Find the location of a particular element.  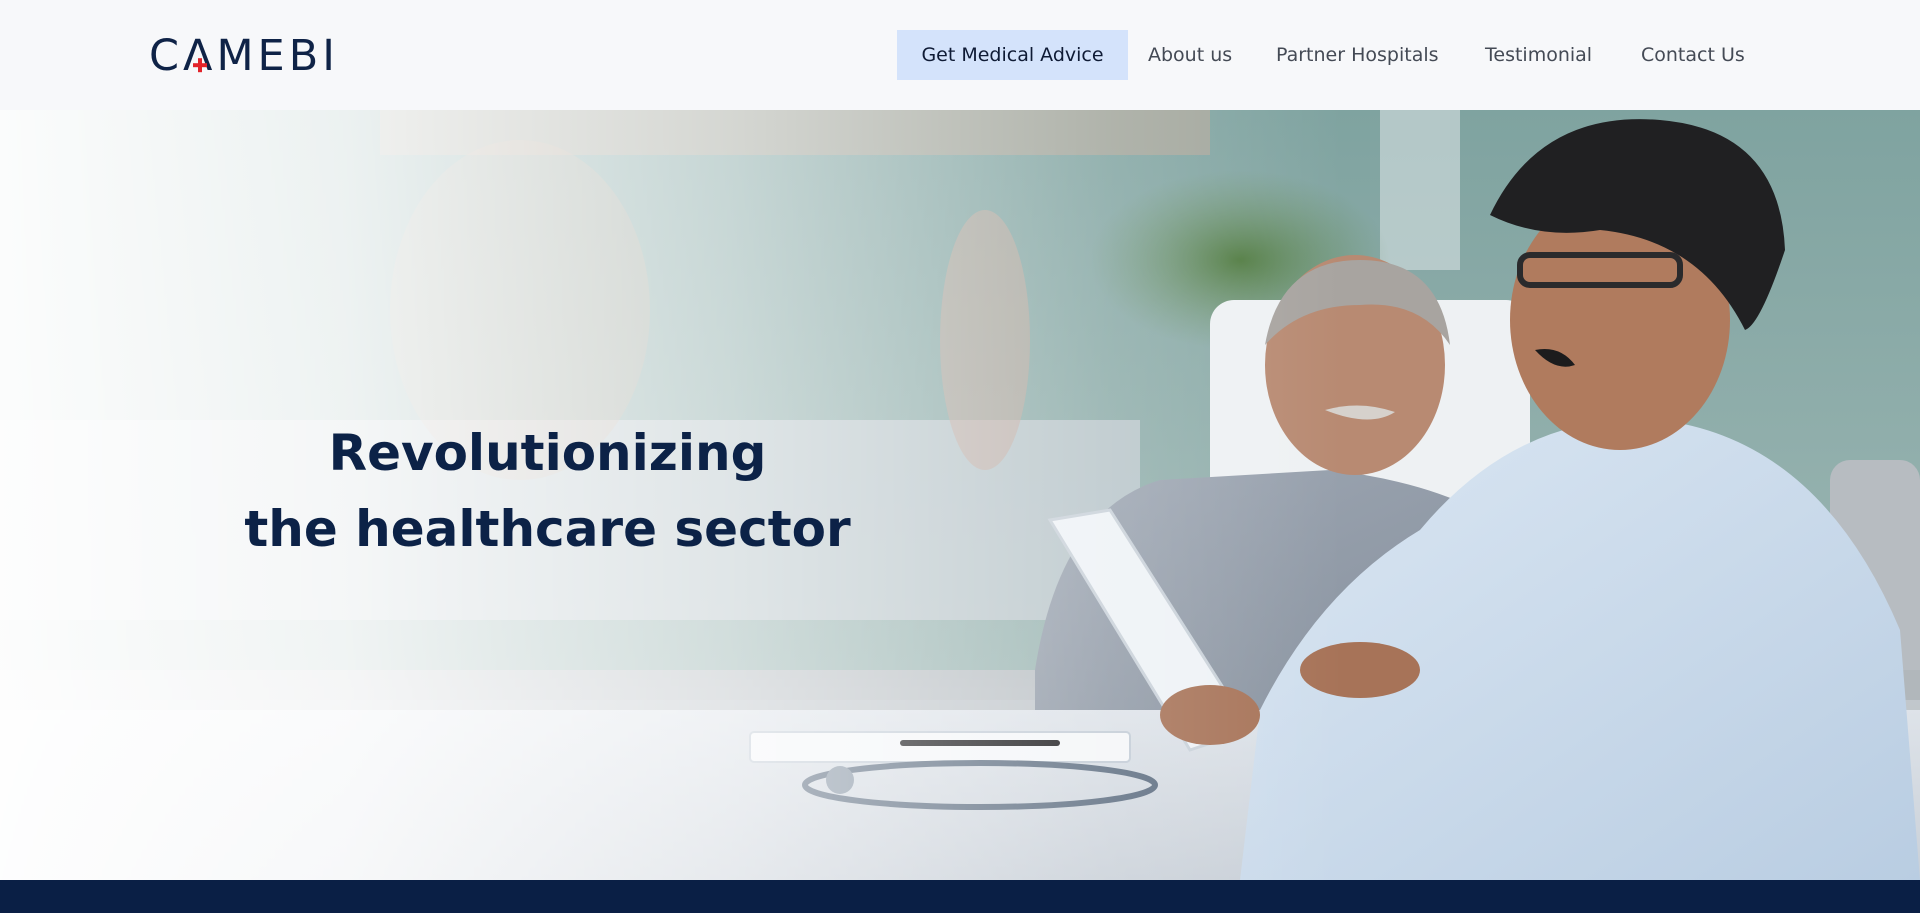

footer-bar is located at coordinates (960, 896).